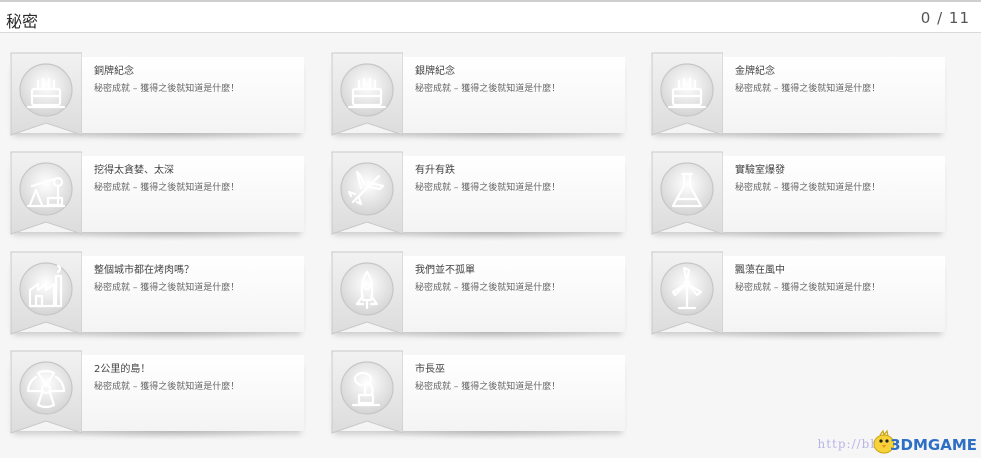 This screenshot has width=981, height=458. Describe the element at coordinates (795, 195) in the screenshot. I see `achievement-card-6: 實驗室爆發 秘密成就 – 獲得之後就知道是什麼！` at that location.